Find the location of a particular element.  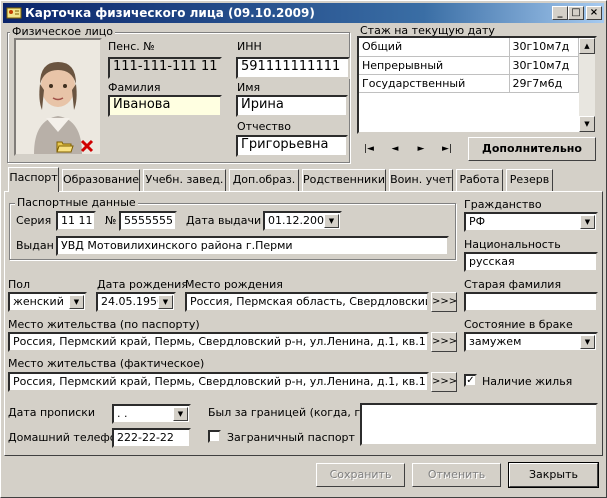

maximize-button: □ is located at coordinates (576, 13).